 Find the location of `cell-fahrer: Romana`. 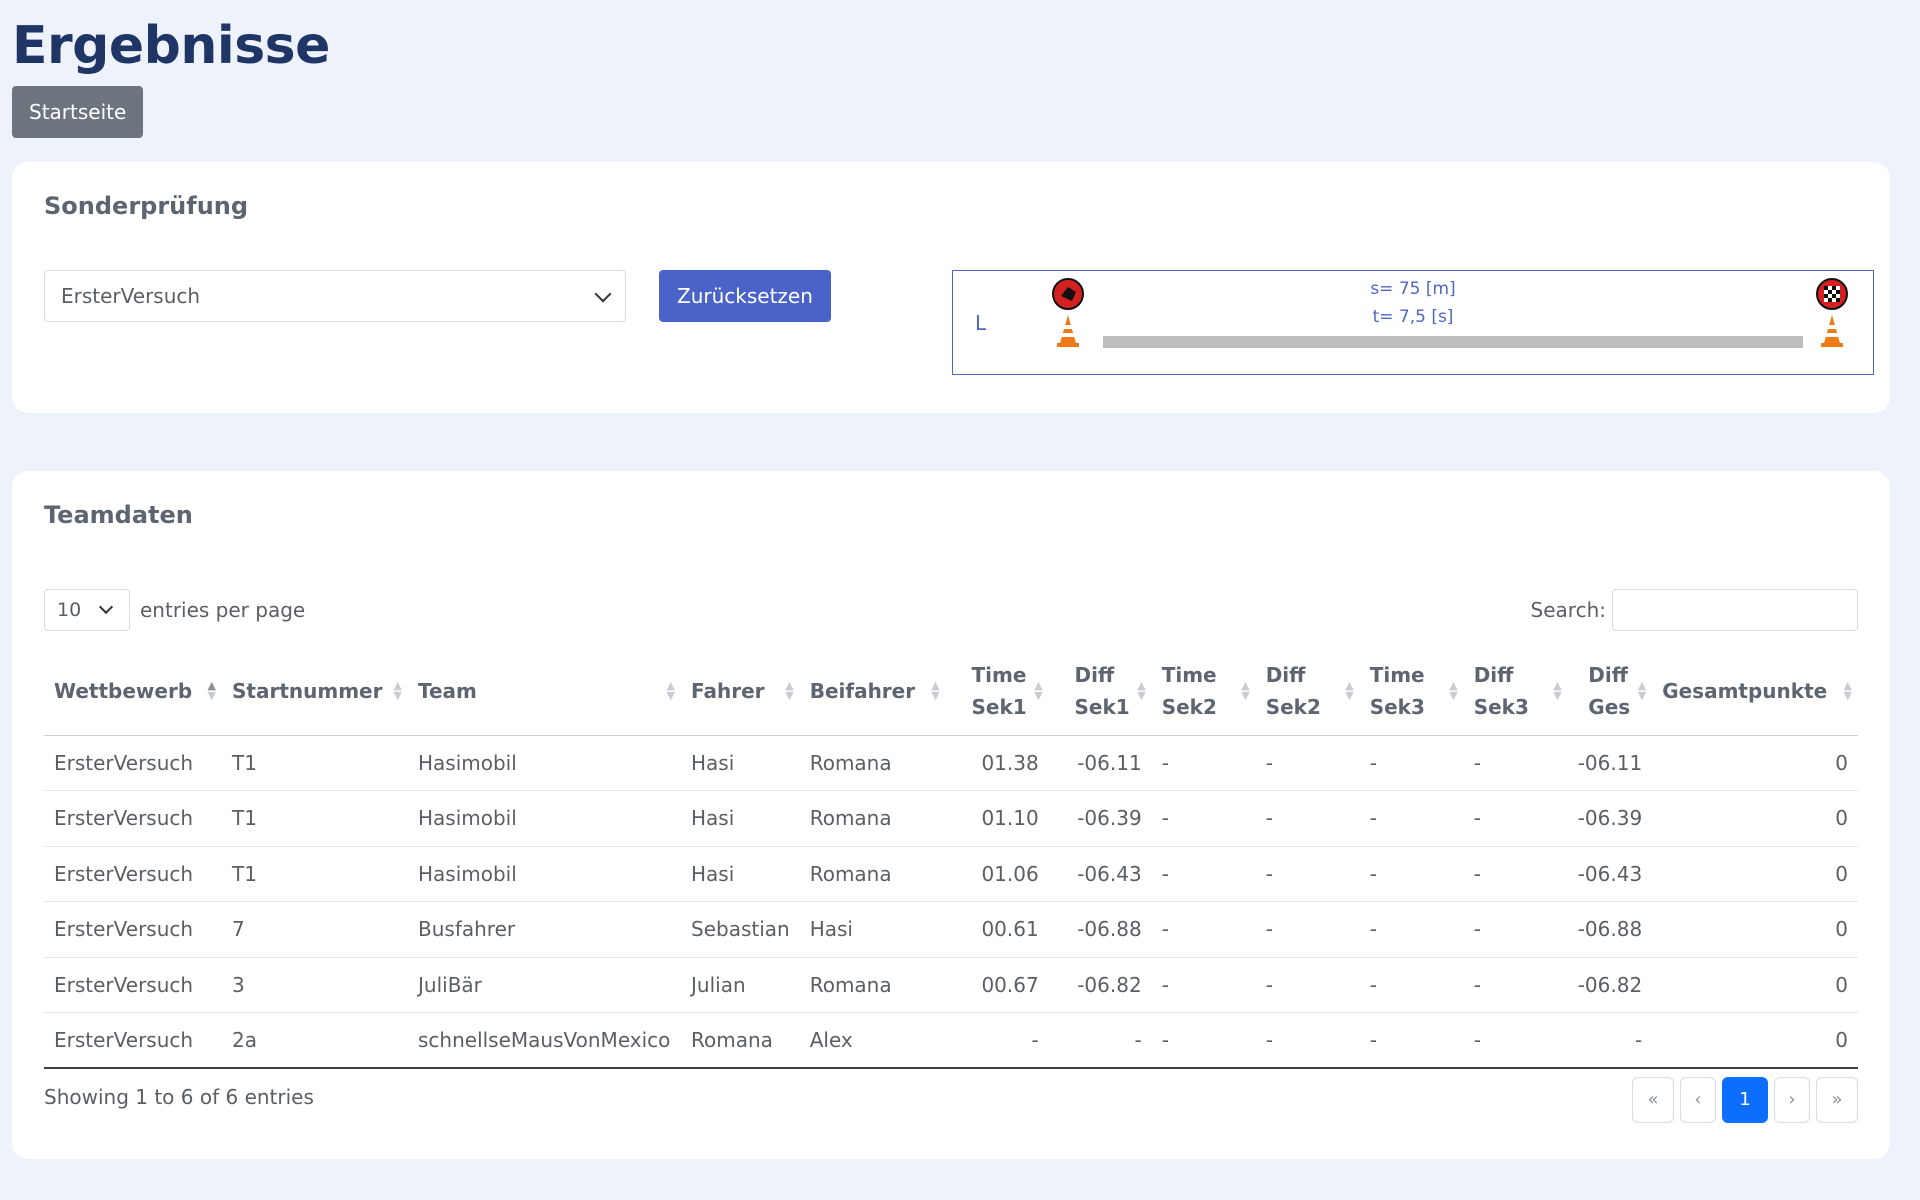

cell-fahrer: Romana is located at coordinates (740, 1040).